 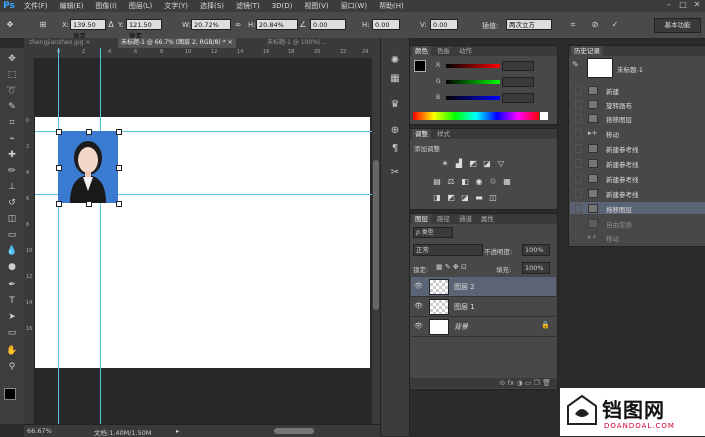 What do you see at coordinates (483, 307) in the screenshot?
I see `layer-row-layer-1: 👁 图层 1` at bounding box center [483, 307].